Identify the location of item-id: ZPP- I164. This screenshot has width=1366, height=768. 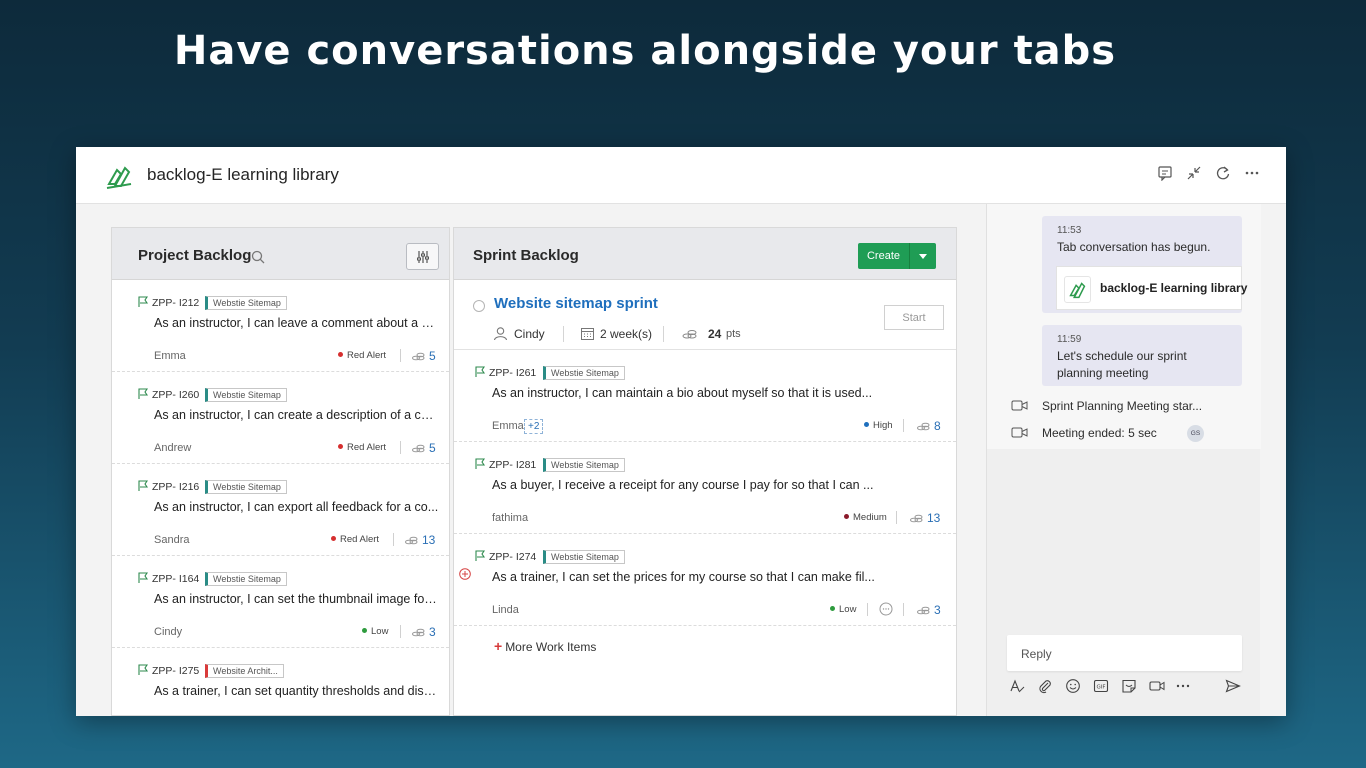
(175, 579).